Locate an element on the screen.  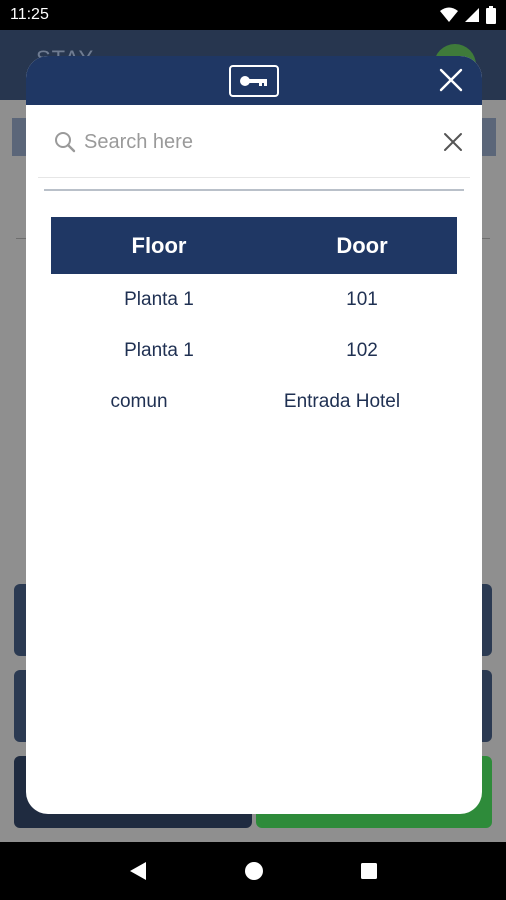
wifi-icon is located at coordinates (449, 14).